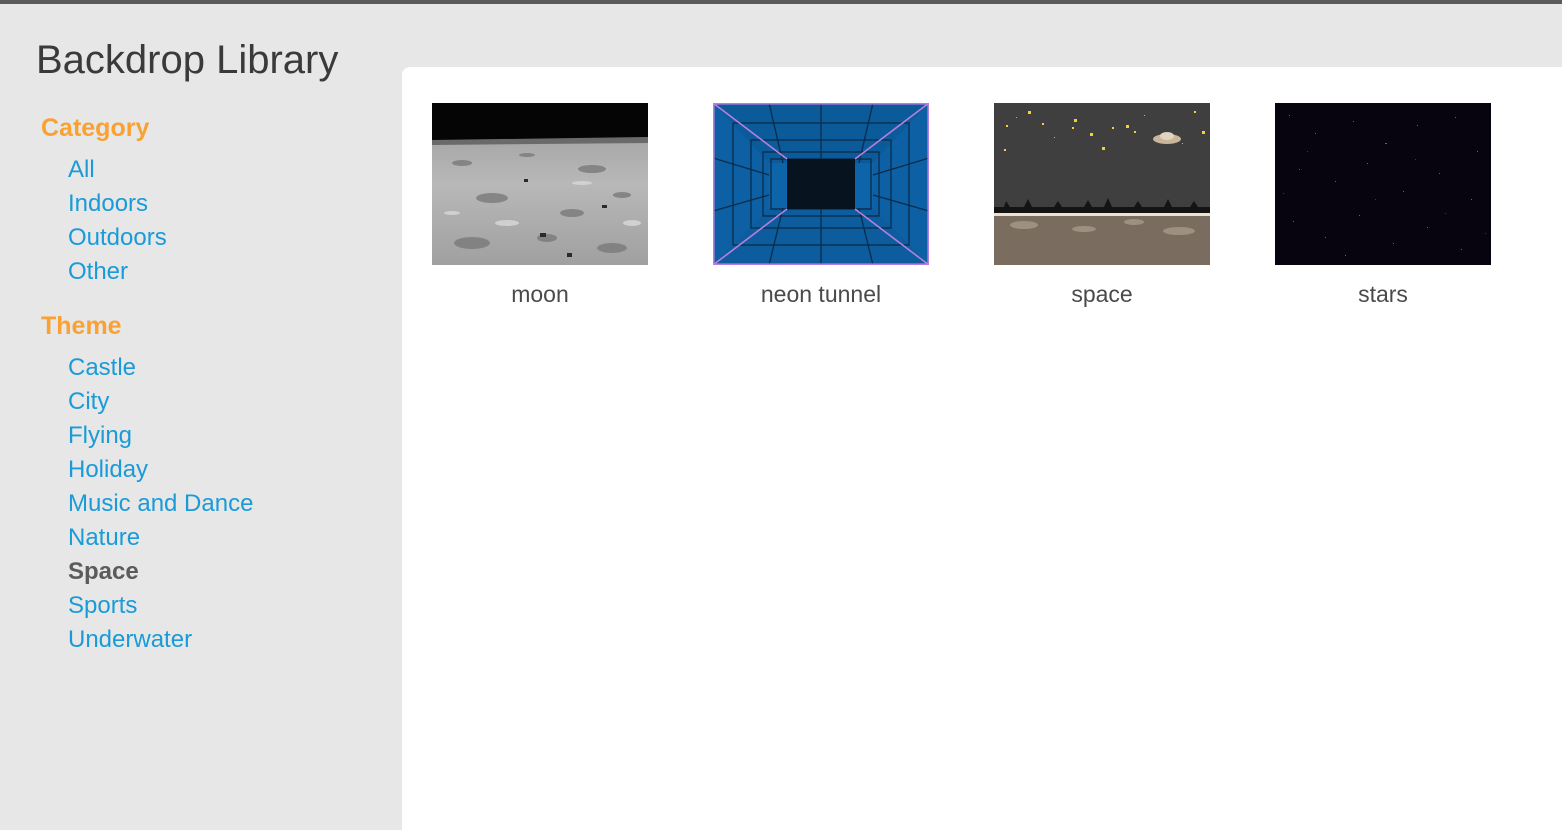 The width and height of the screenshot is (1562, 830). I want to click on theme-item-underwater: Underwater, so click(160, 640).